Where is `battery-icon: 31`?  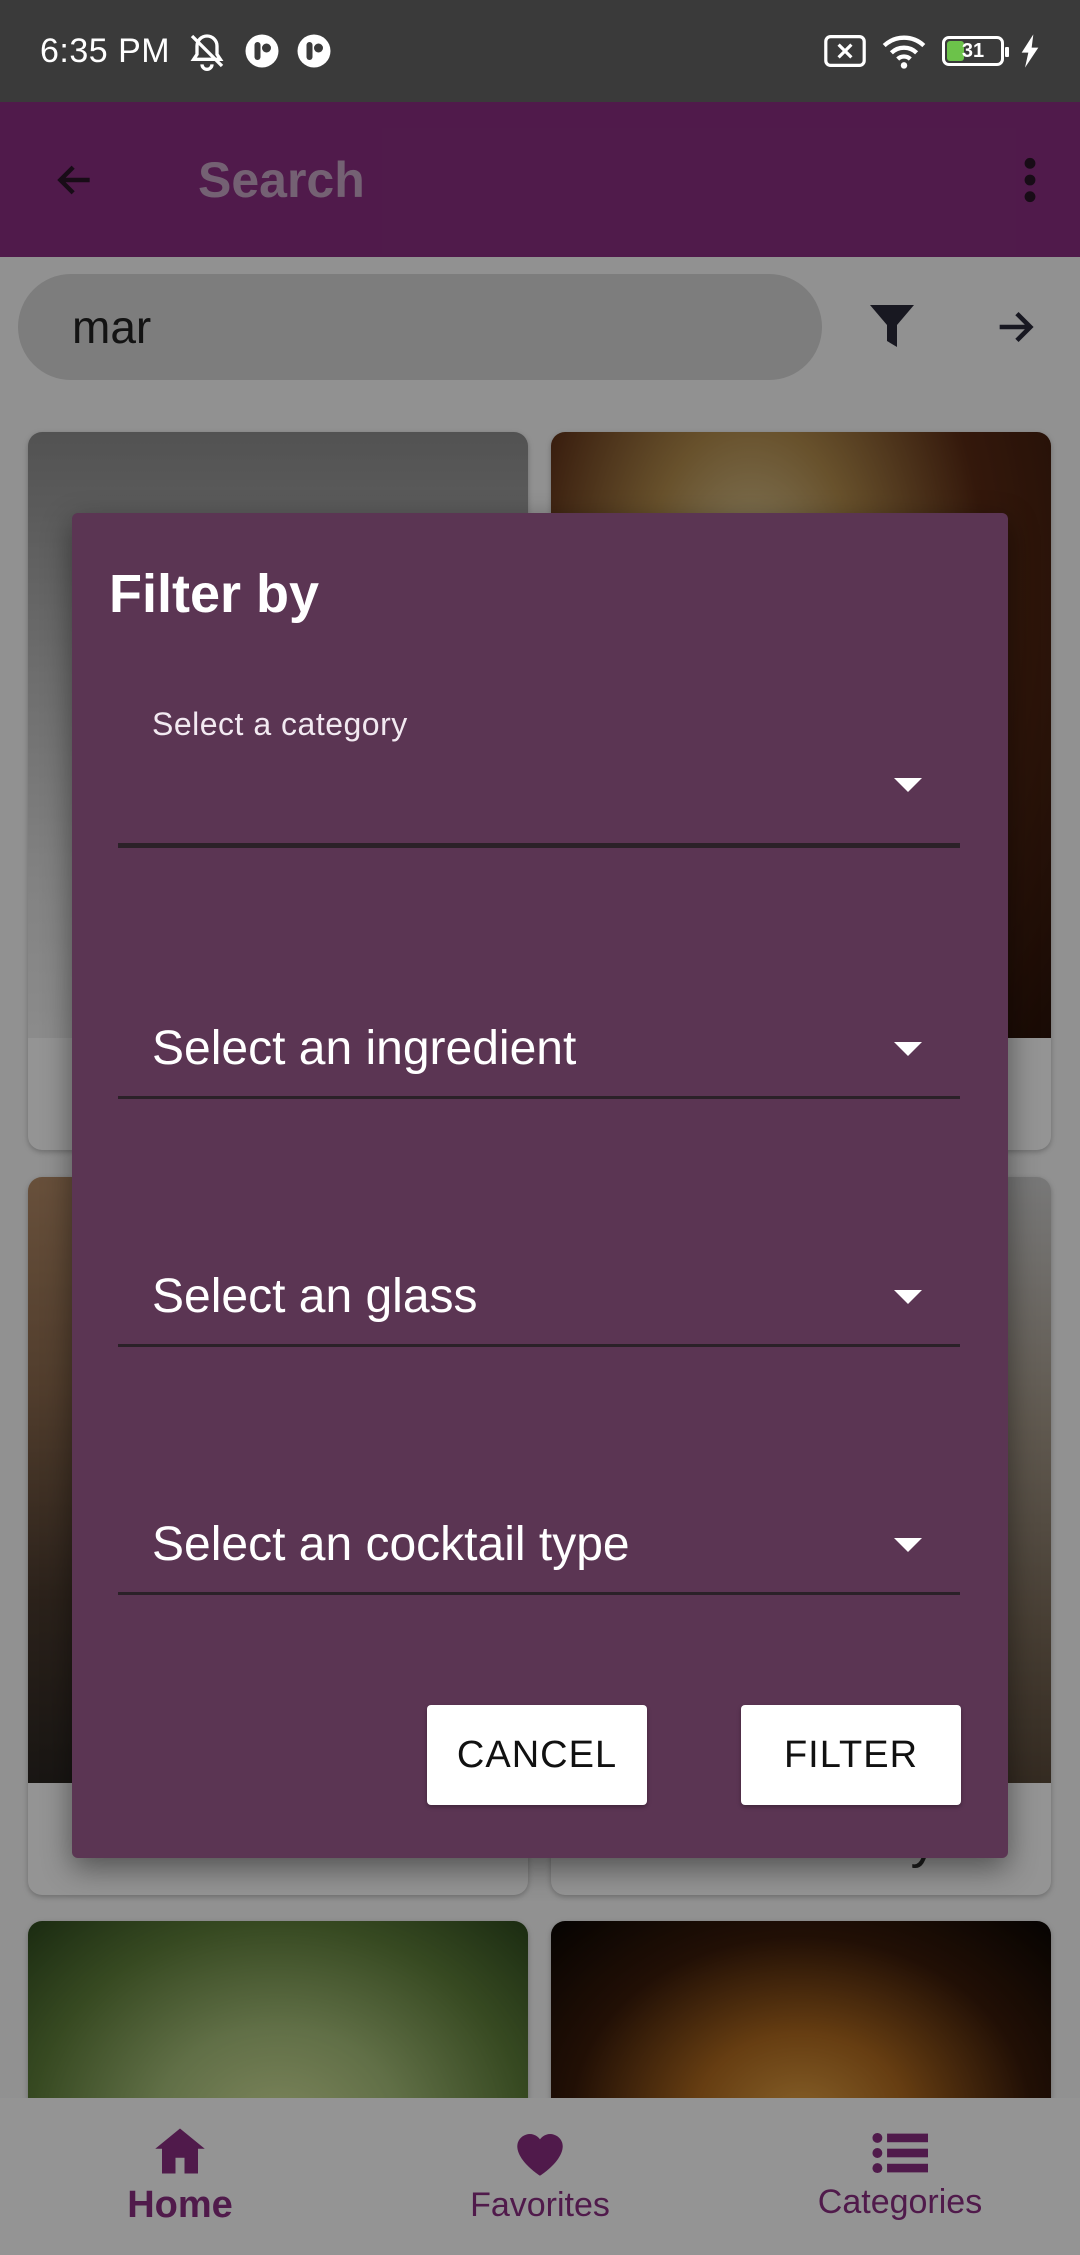
battery-icon: 31 is located at coordinates (975, 51).